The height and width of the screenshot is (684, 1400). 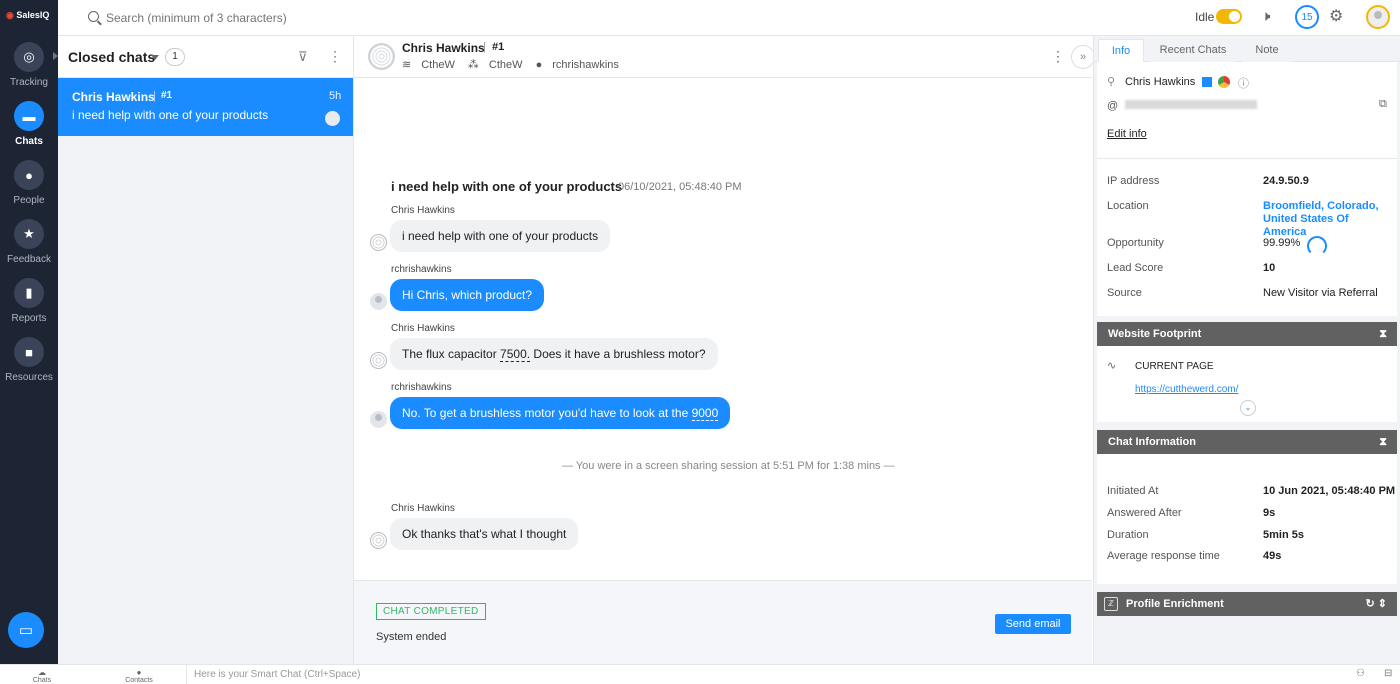 I want to click on bottom-tab-chats: ☁ Chats, so click(x=42, y=676).